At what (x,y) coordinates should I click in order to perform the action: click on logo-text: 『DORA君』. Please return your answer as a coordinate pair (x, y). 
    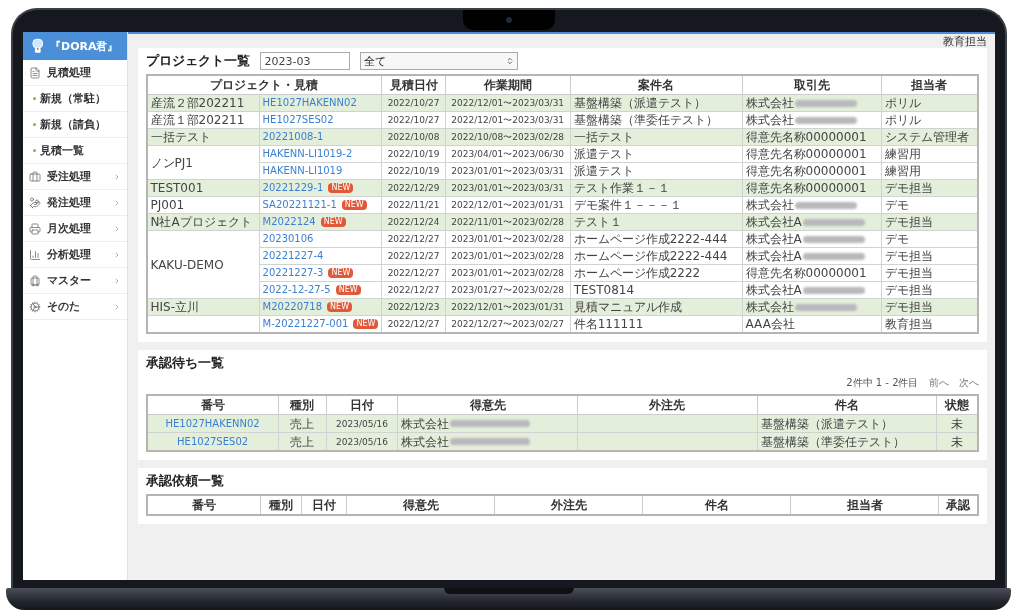
    Looking at the image, I should click on (84, 46).